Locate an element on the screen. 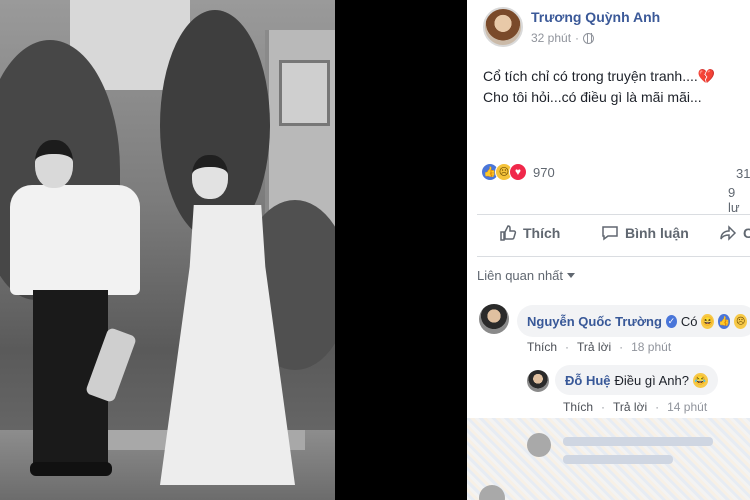 This screenshot has height=500, width=750. comment-button: Bình luận is located at coordinates (645, 233).